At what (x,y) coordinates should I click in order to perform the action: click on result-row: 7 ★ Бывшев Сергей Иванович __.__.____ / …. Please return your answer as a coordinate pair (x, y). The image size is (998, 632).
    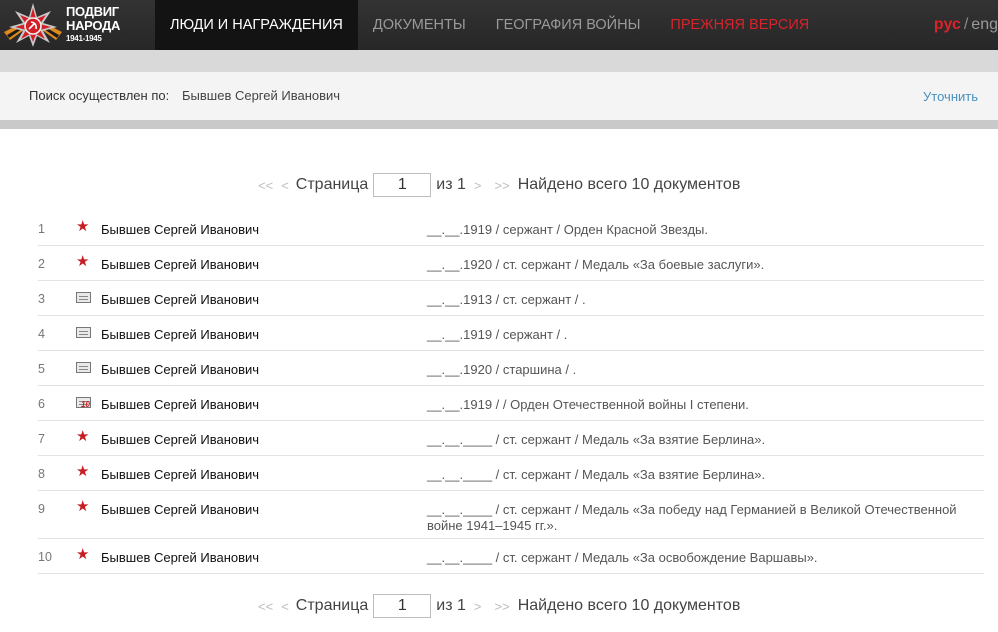
    Looking at the image, I should click on (511, 438).